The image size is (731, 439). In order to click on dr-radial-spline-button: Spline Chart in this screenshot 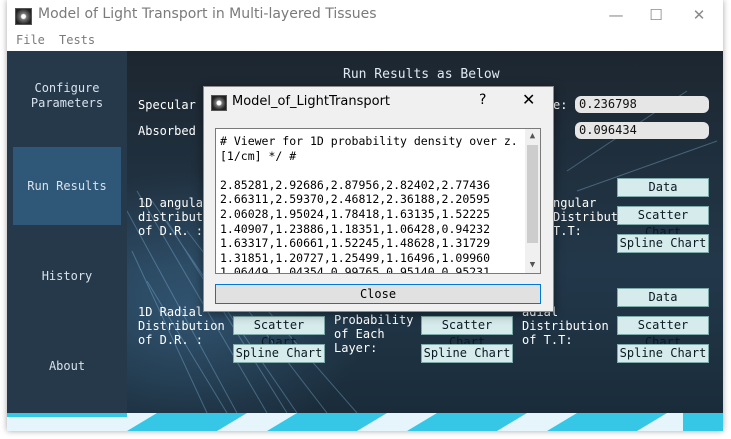, I will do `click(279, 353)`.